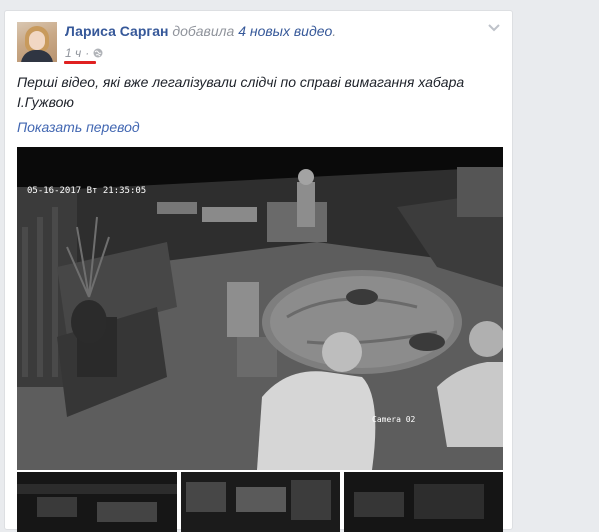 This screenshot has height=532, width=599. What do you see at coordinates (116, 31) in the screenshot?
I see `author-name-link: Лариса Сарган` at bounding box center [116, 31].